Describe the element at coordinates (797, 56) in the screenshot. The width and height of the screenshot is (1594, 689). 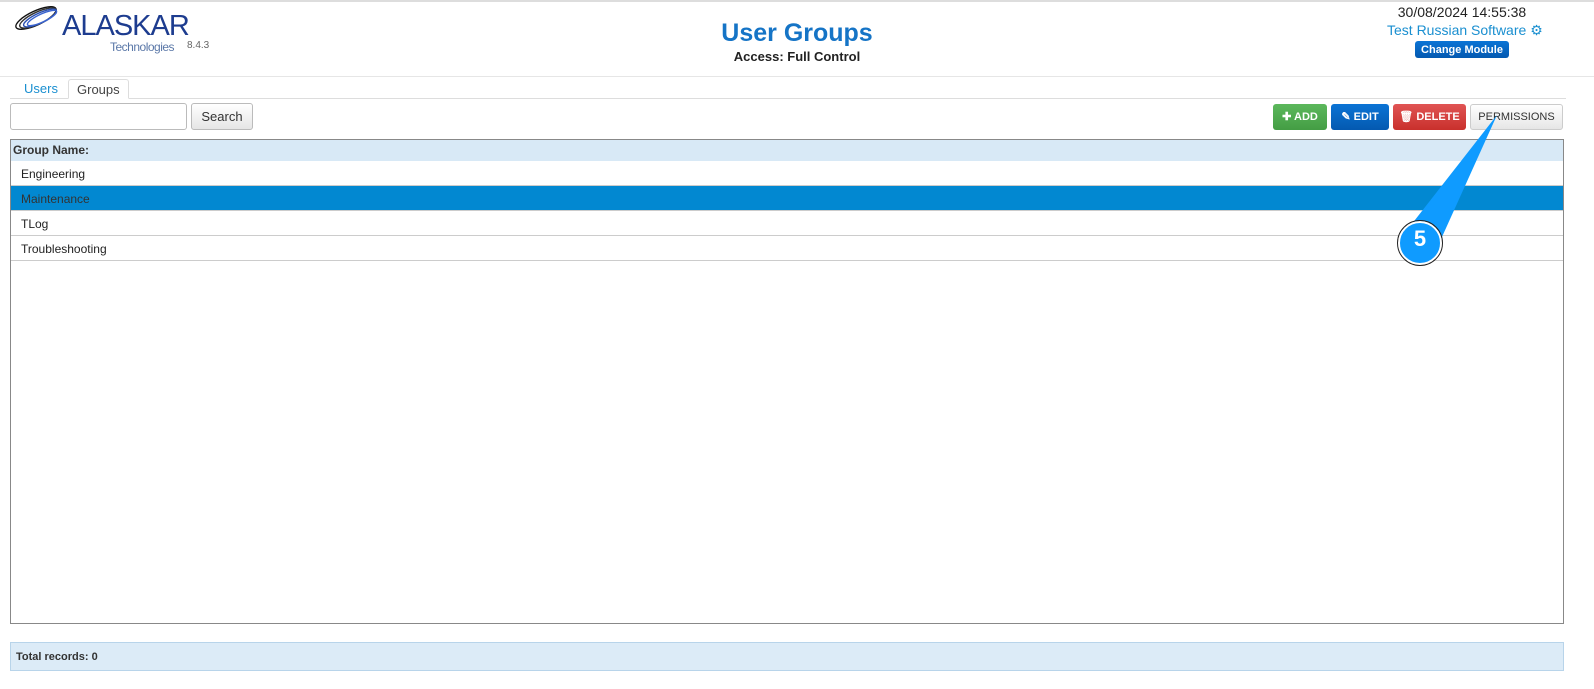
I see `access-level: Access: Full Control` at that location.